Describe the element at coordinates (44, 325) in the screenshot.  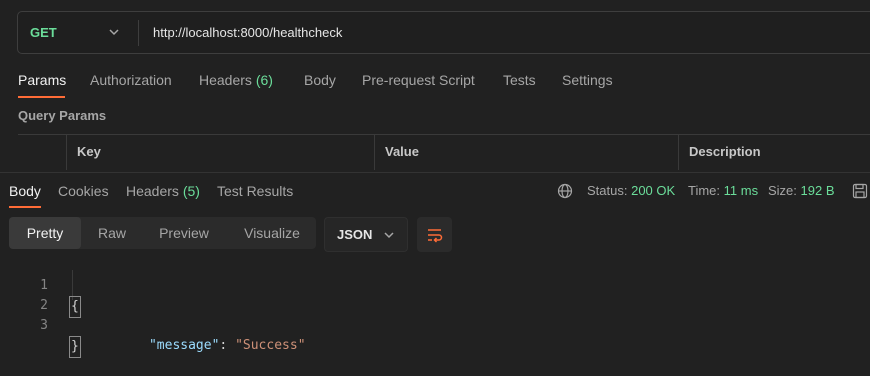
I see `line-number: 3` at that location.